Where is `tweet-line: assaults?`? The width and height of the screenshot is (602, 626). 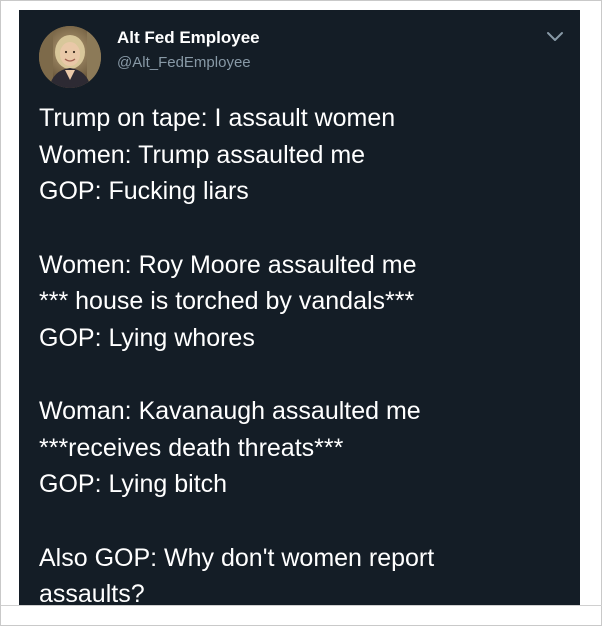 tweet-line: assaults? is located at coordinates (92, 593).